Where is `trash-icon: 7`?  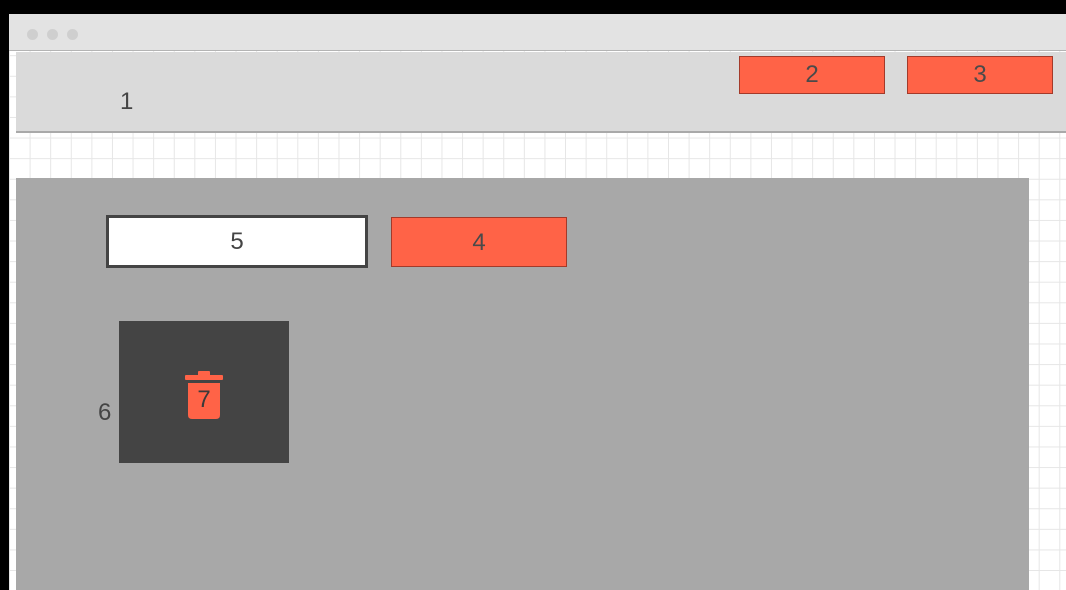
trash-icon: 7 is located at coordinates (204, 395).